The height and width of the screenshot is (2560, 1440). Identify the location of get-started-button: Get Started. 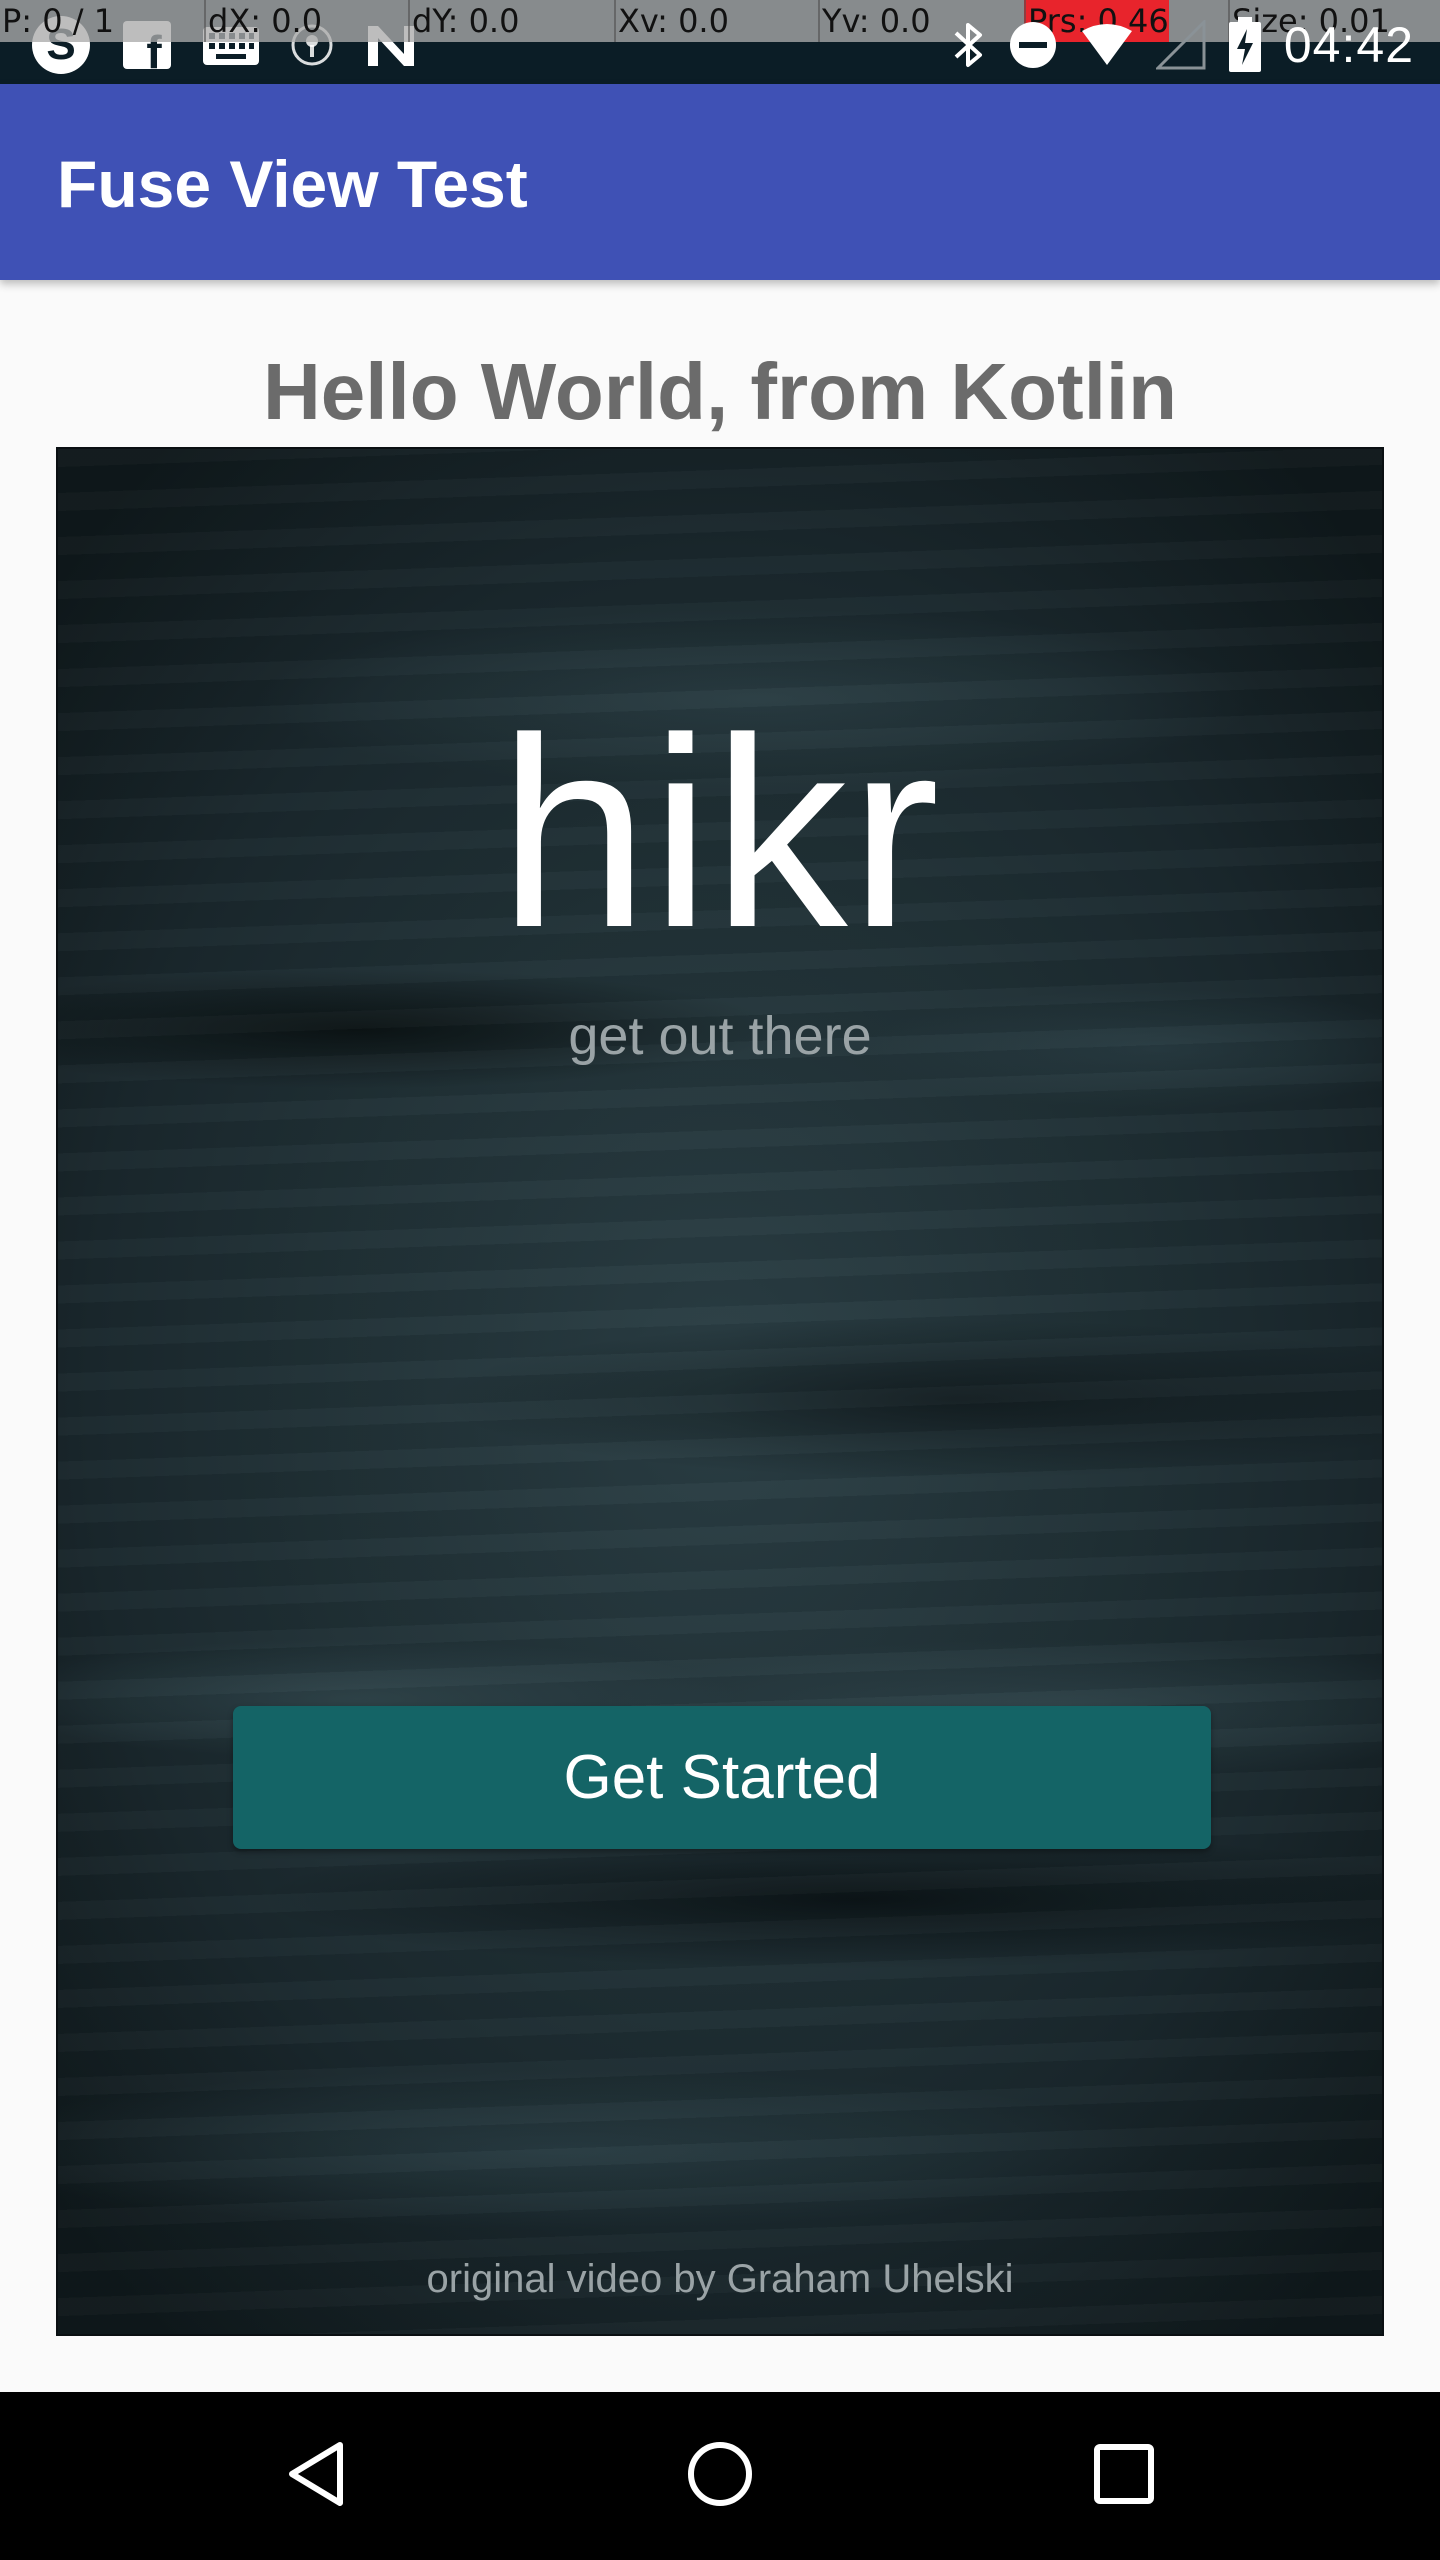
(722, 1777).